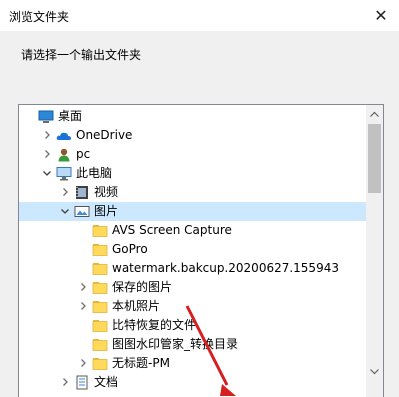  I want to click on tree-item: pc, so click(192, 154).